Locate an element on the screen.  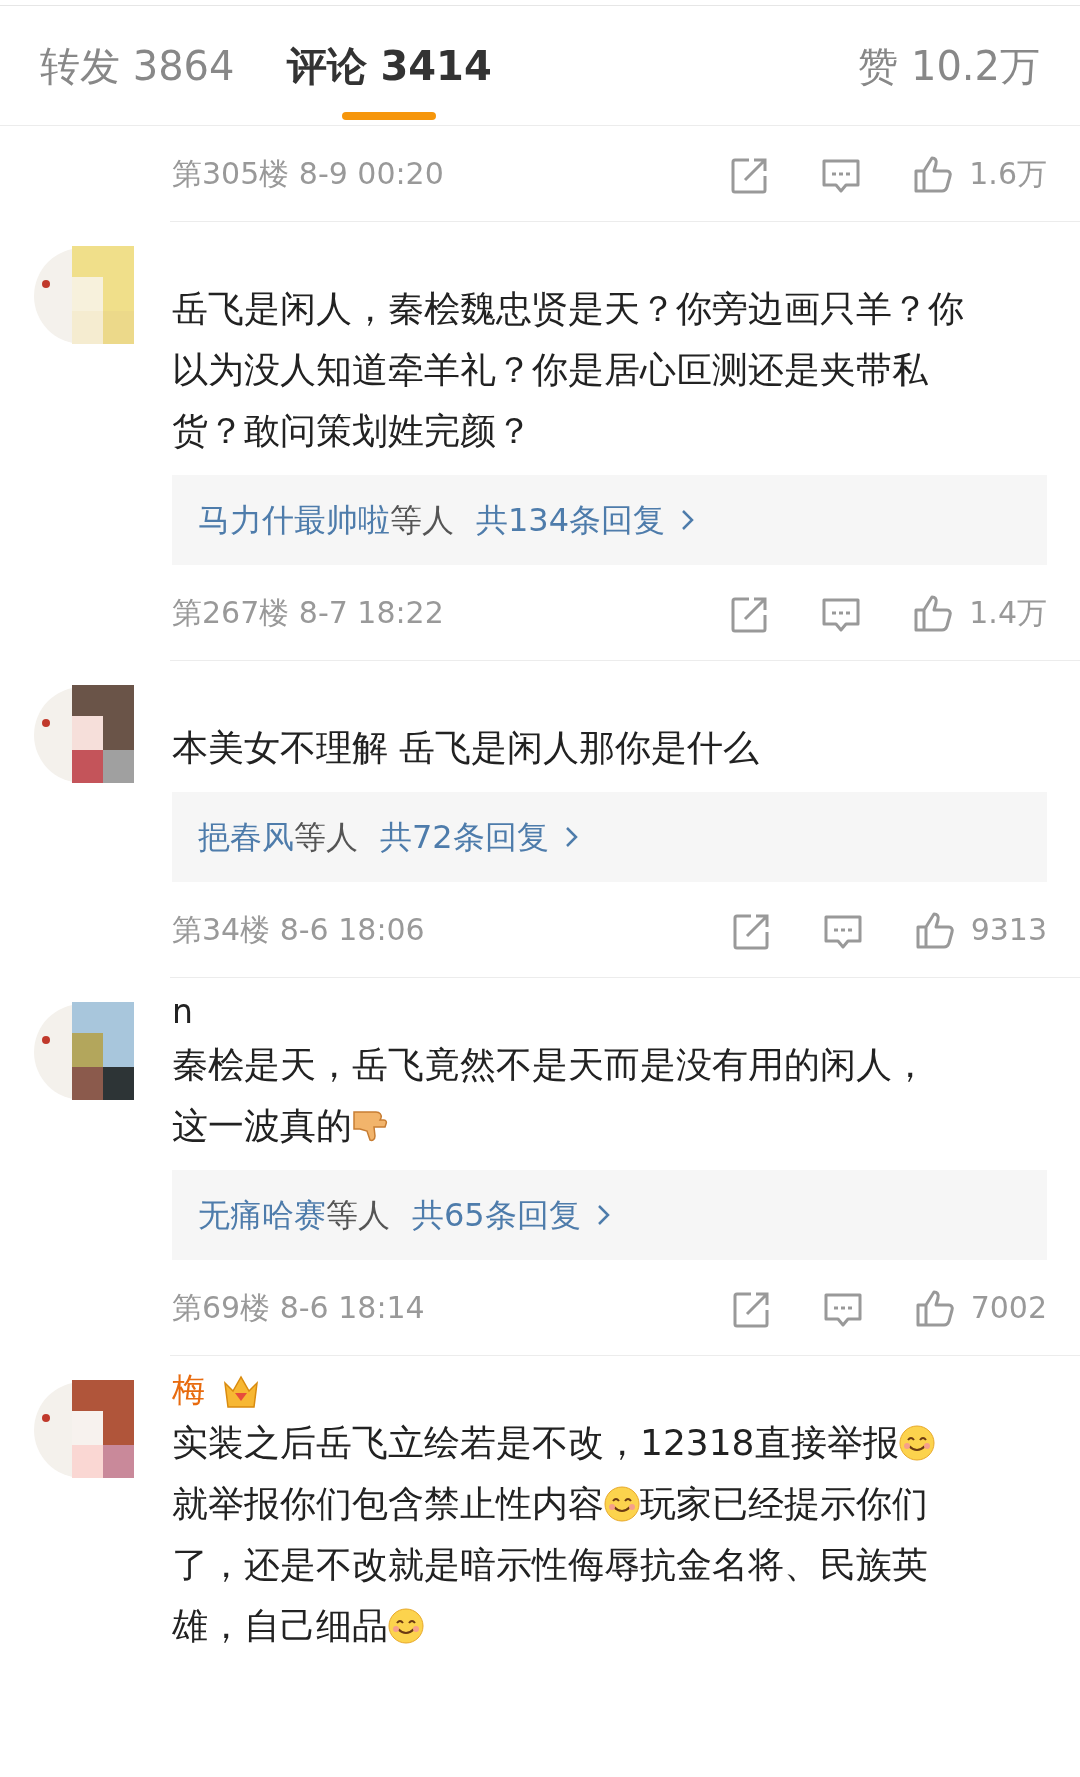
comment-text: 本美女不理解 岳飞是闲人那你是什么 is located at coordinates (466, 747).